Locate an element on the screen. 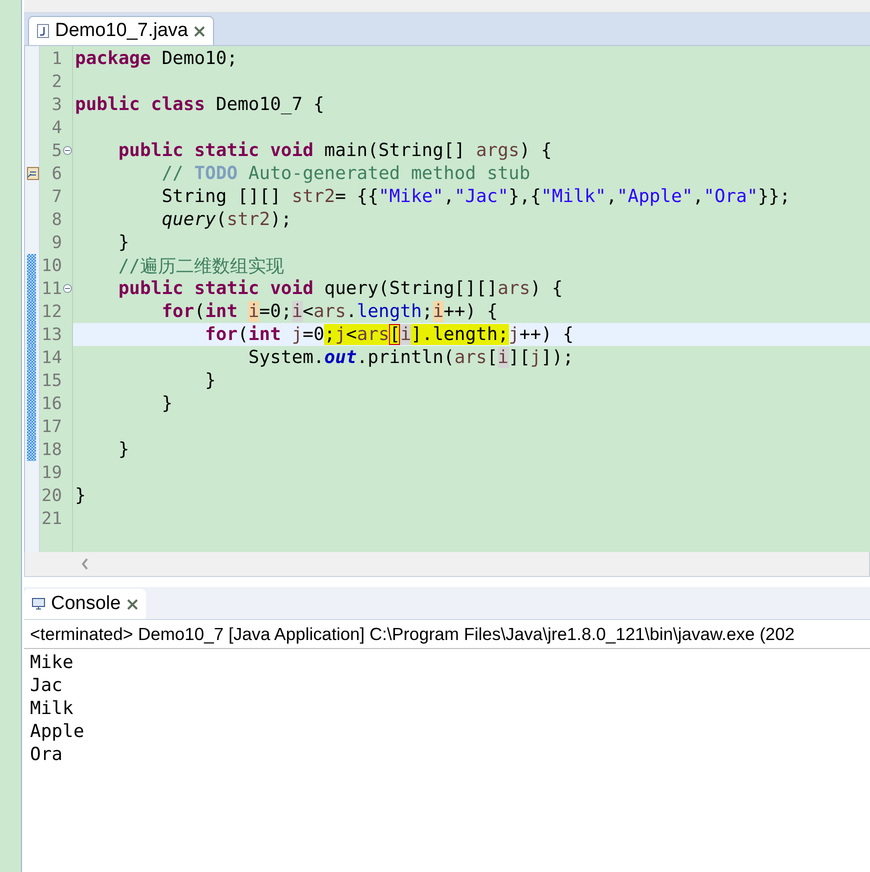  tab-title: Demo10_7.java is located at coordinates (121, 31).